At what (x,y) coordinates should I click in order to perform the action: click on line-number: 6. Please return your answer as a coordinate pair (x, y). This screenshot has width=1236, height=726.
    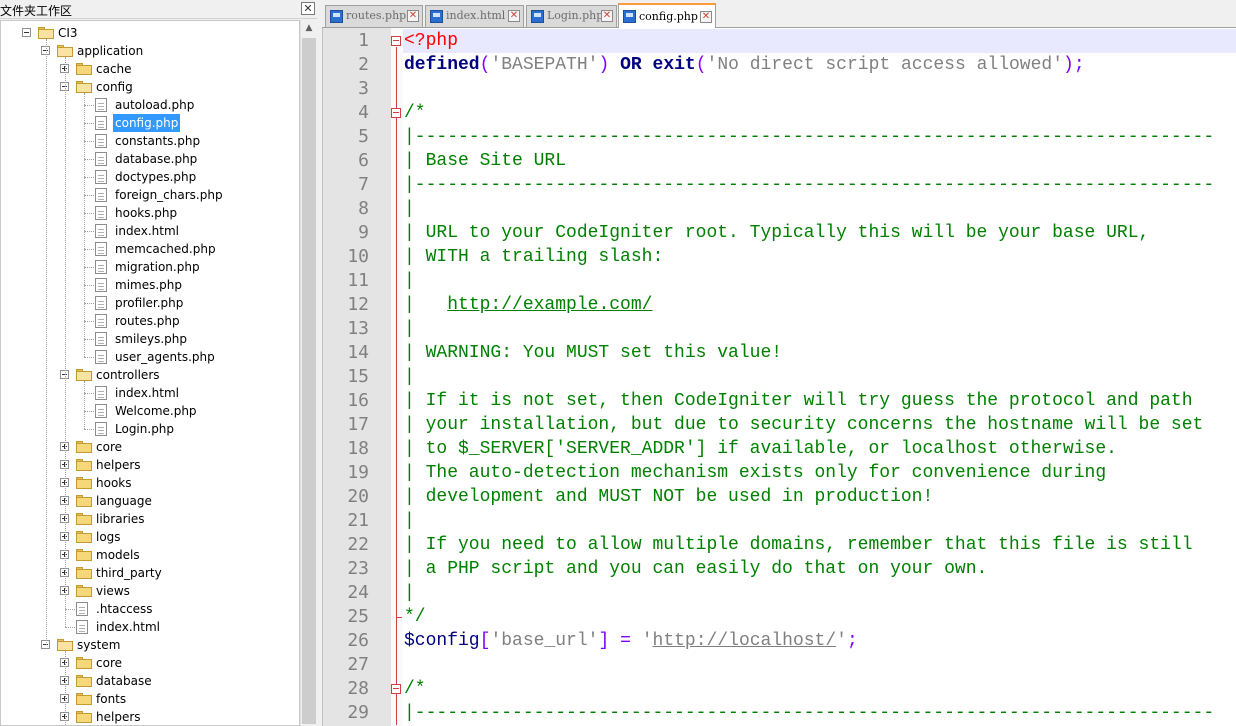
    Looking at the image, I should click on (363, 160).